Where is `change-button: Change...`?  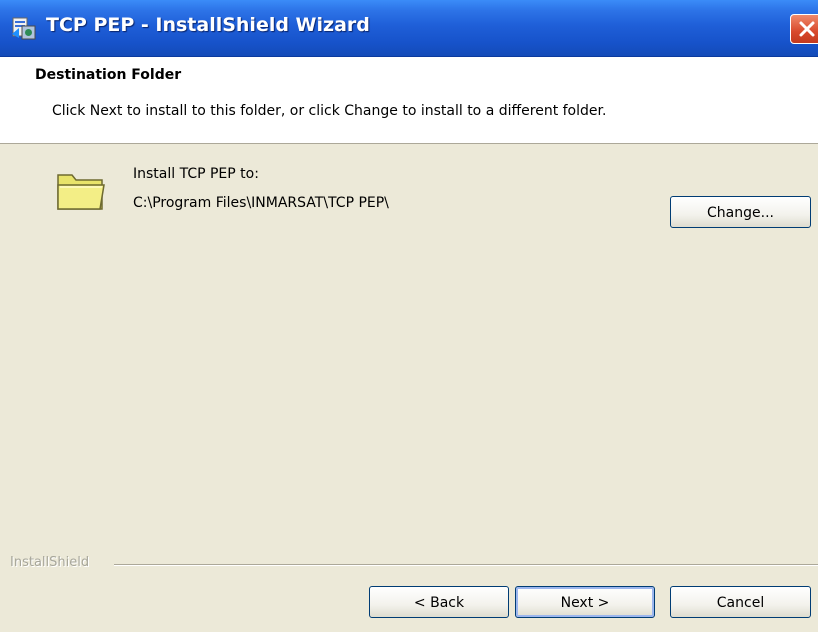
change-button: Change... is located at coordinates (740, 212).